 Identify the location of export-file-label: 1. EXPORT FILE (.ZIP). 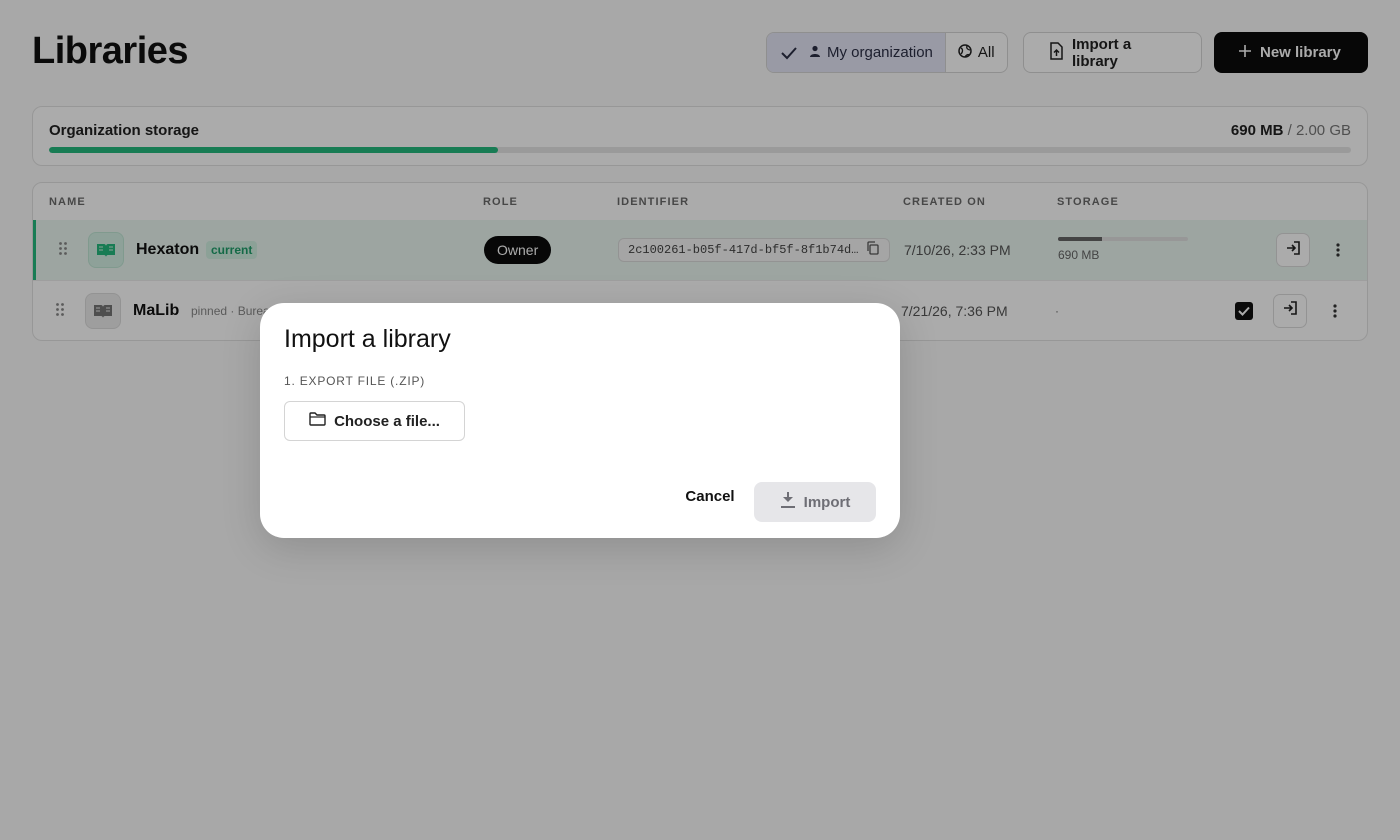
(355, 381).